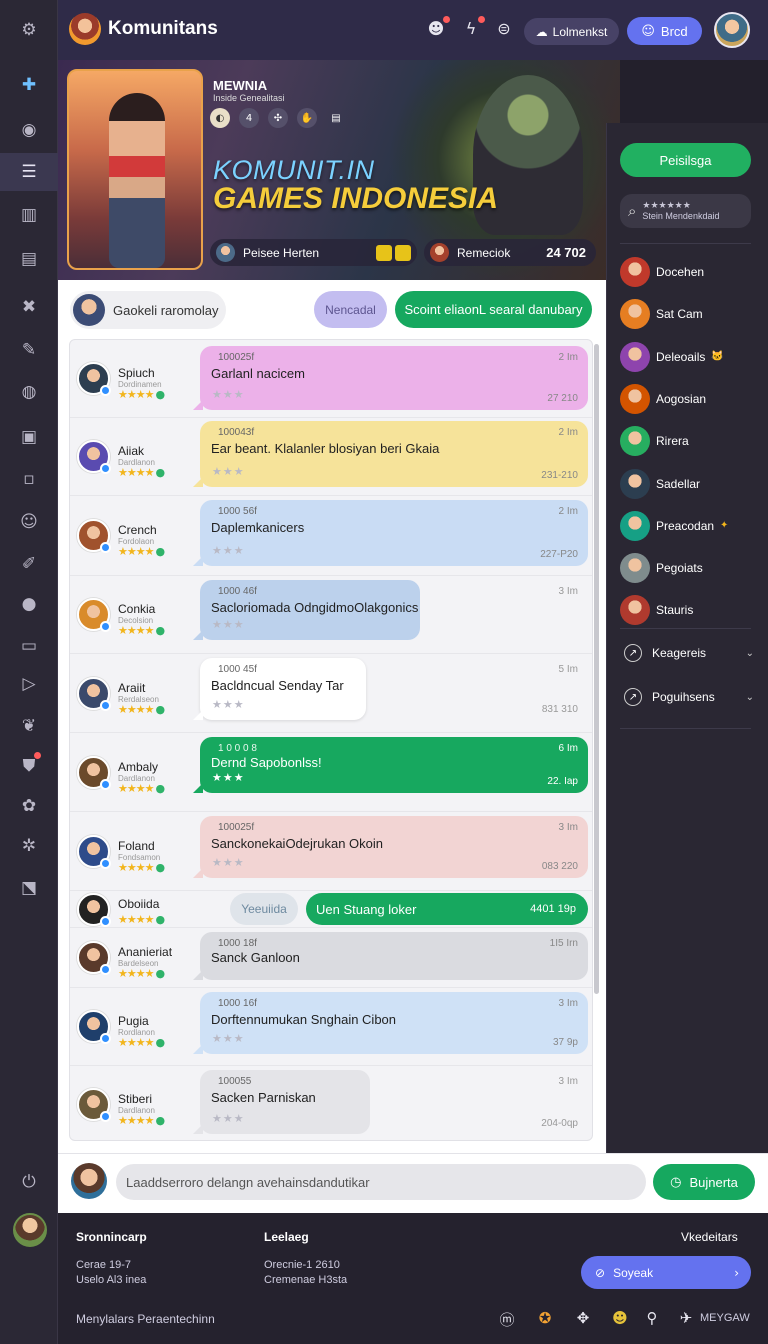 The image size is (768, 1344). What do you see at coordinates (29, 259) in the screenshot?
I see `board-icon: ▤` at bounding box center [29, 259].